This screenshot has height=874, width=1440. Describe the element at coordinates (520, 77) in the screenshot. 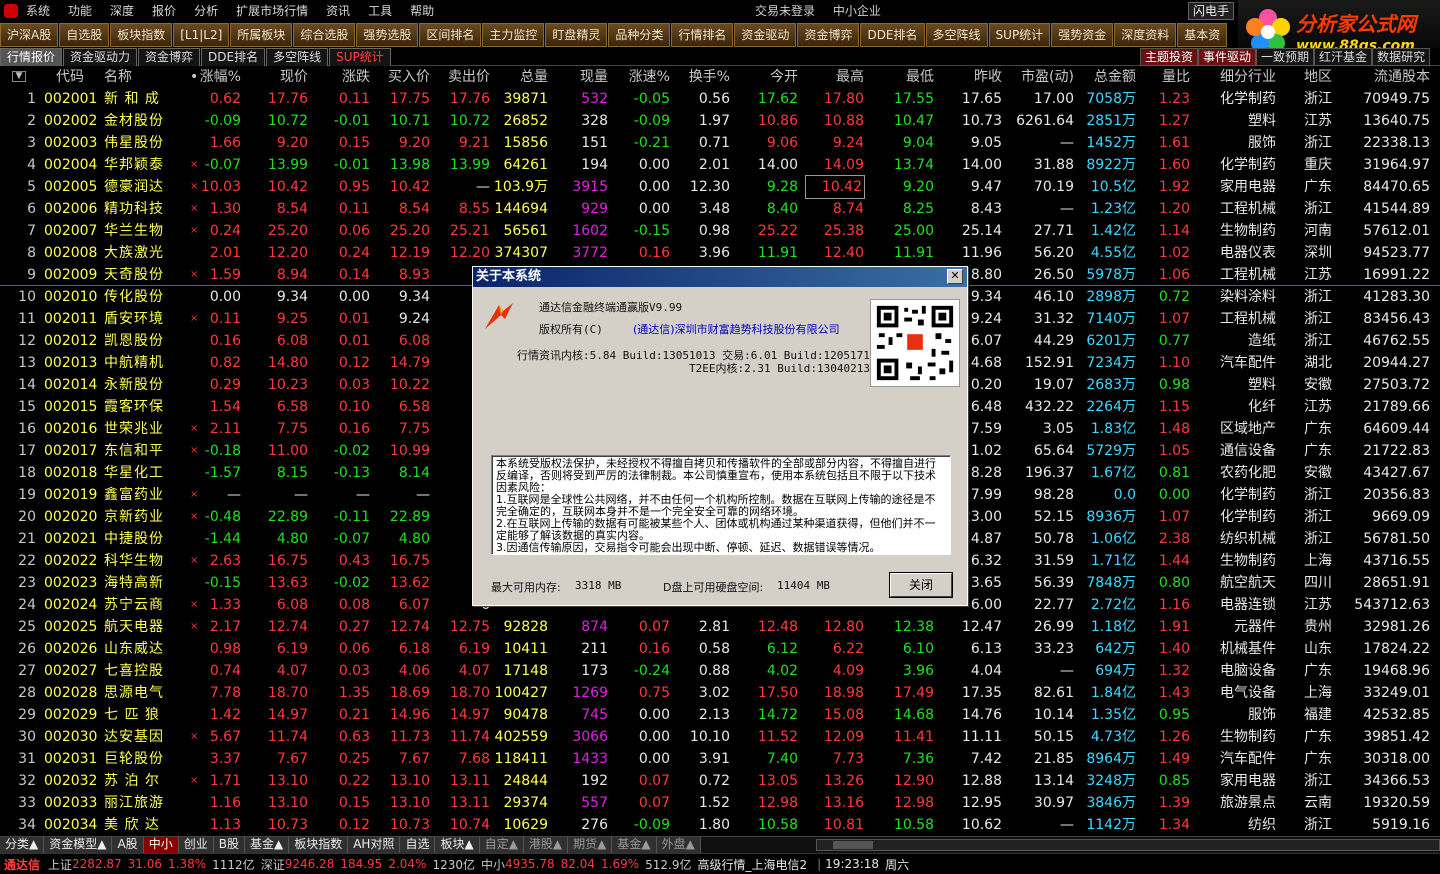

I see `column-header: 总量` at that location.